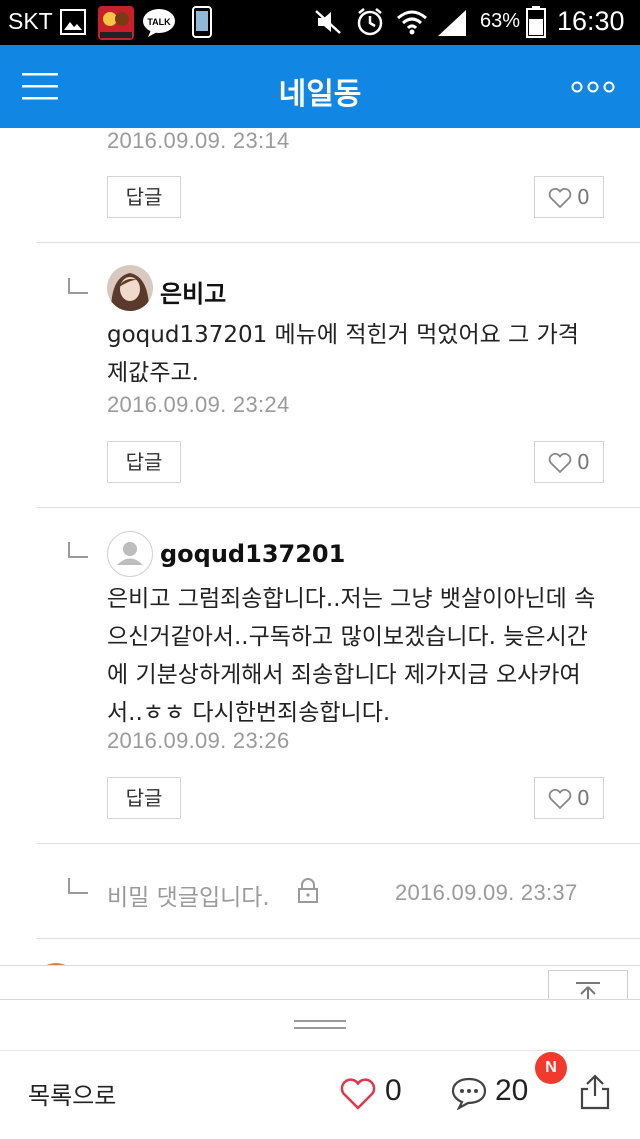 The height and width of the screenshot is (1139, 640). What do you see at coordinates (469, 1093) in the screenshot?
I see `comment-icon` at bounding box center [469, 1093].